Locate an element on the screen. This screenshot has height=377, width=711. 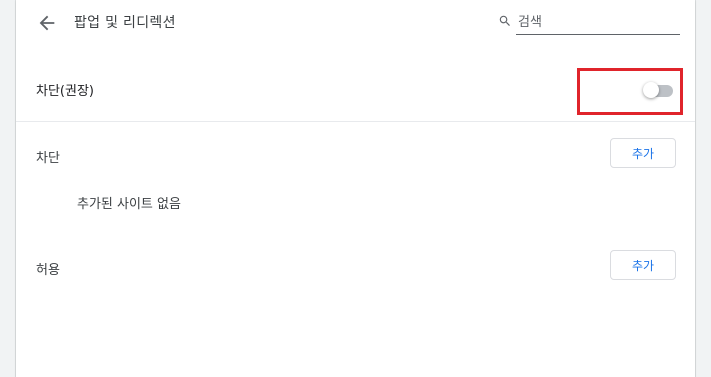
divider is located at coordinates (355, 121).